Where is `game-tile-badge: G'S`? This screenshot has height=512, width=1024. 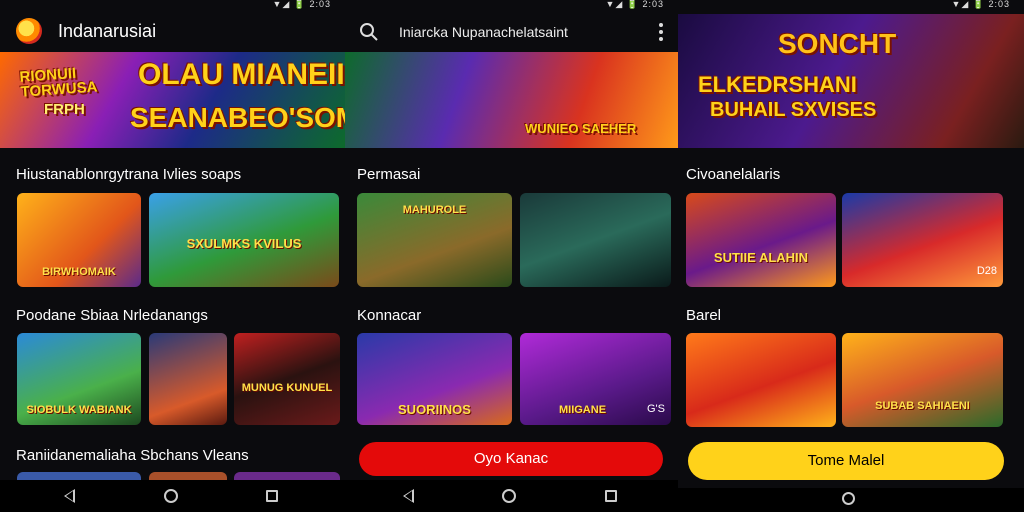
game-tile-badge: G'S is located at coordinates (656, 409).